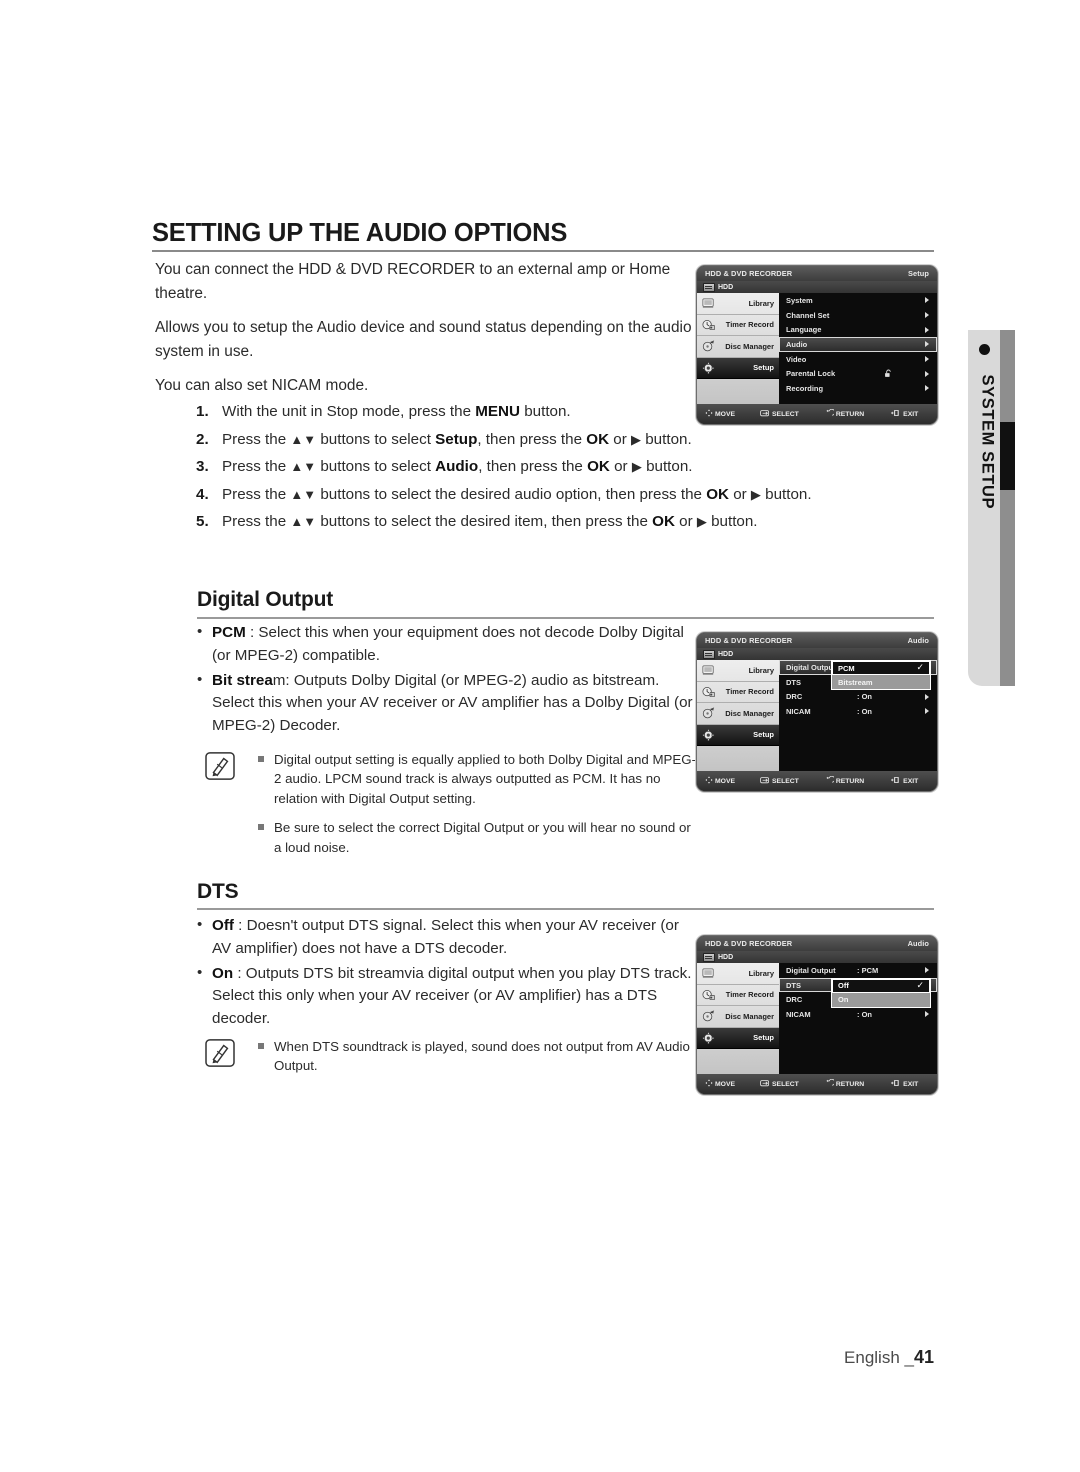  I want to click on osd-menu-item: Audio, so click(858, 344).